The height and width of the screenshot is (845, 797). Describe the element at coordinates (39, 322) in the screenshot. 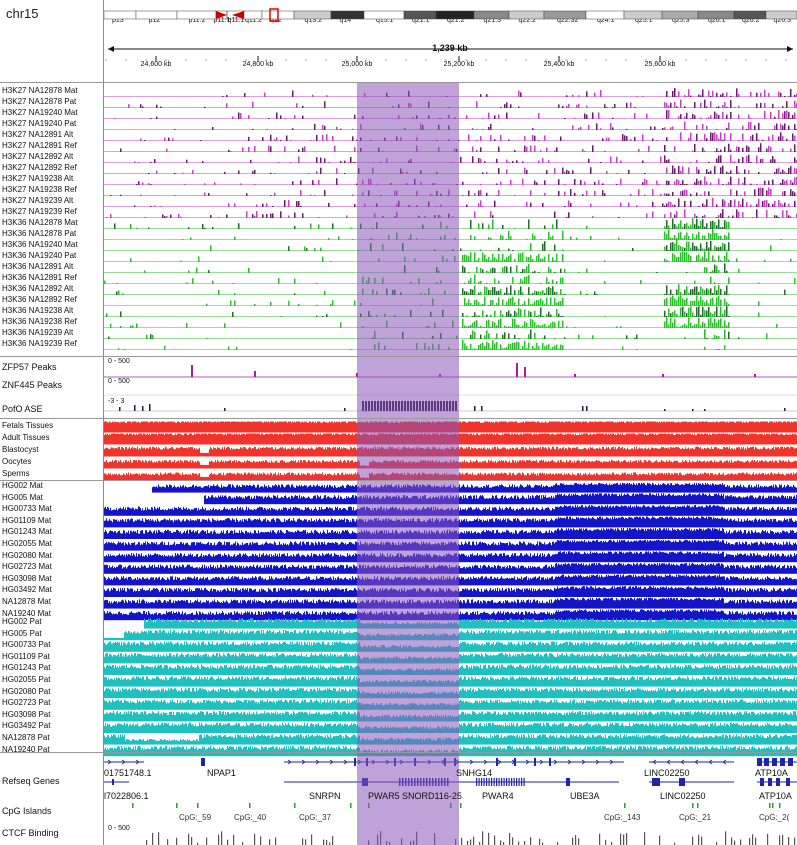

I see `track-label: H3K36 NA19238 Ref` at that location.